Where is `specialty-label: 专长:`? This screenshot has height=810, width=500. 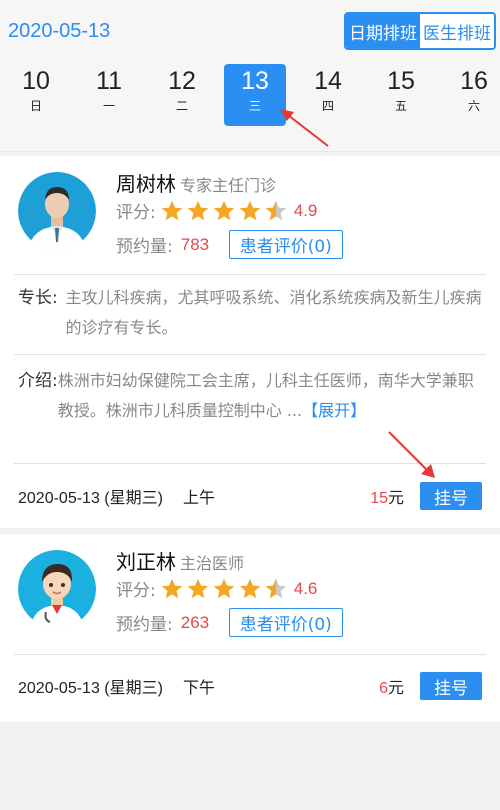 specialty-label: 专长: is located at coordinates (38, 298).